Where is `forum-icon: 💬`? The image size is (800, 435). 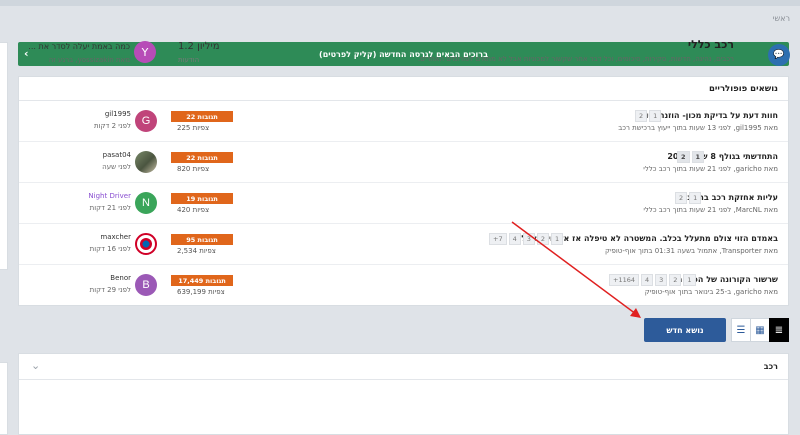 forum-icon: 💬 is located at coordinates (779, 55).